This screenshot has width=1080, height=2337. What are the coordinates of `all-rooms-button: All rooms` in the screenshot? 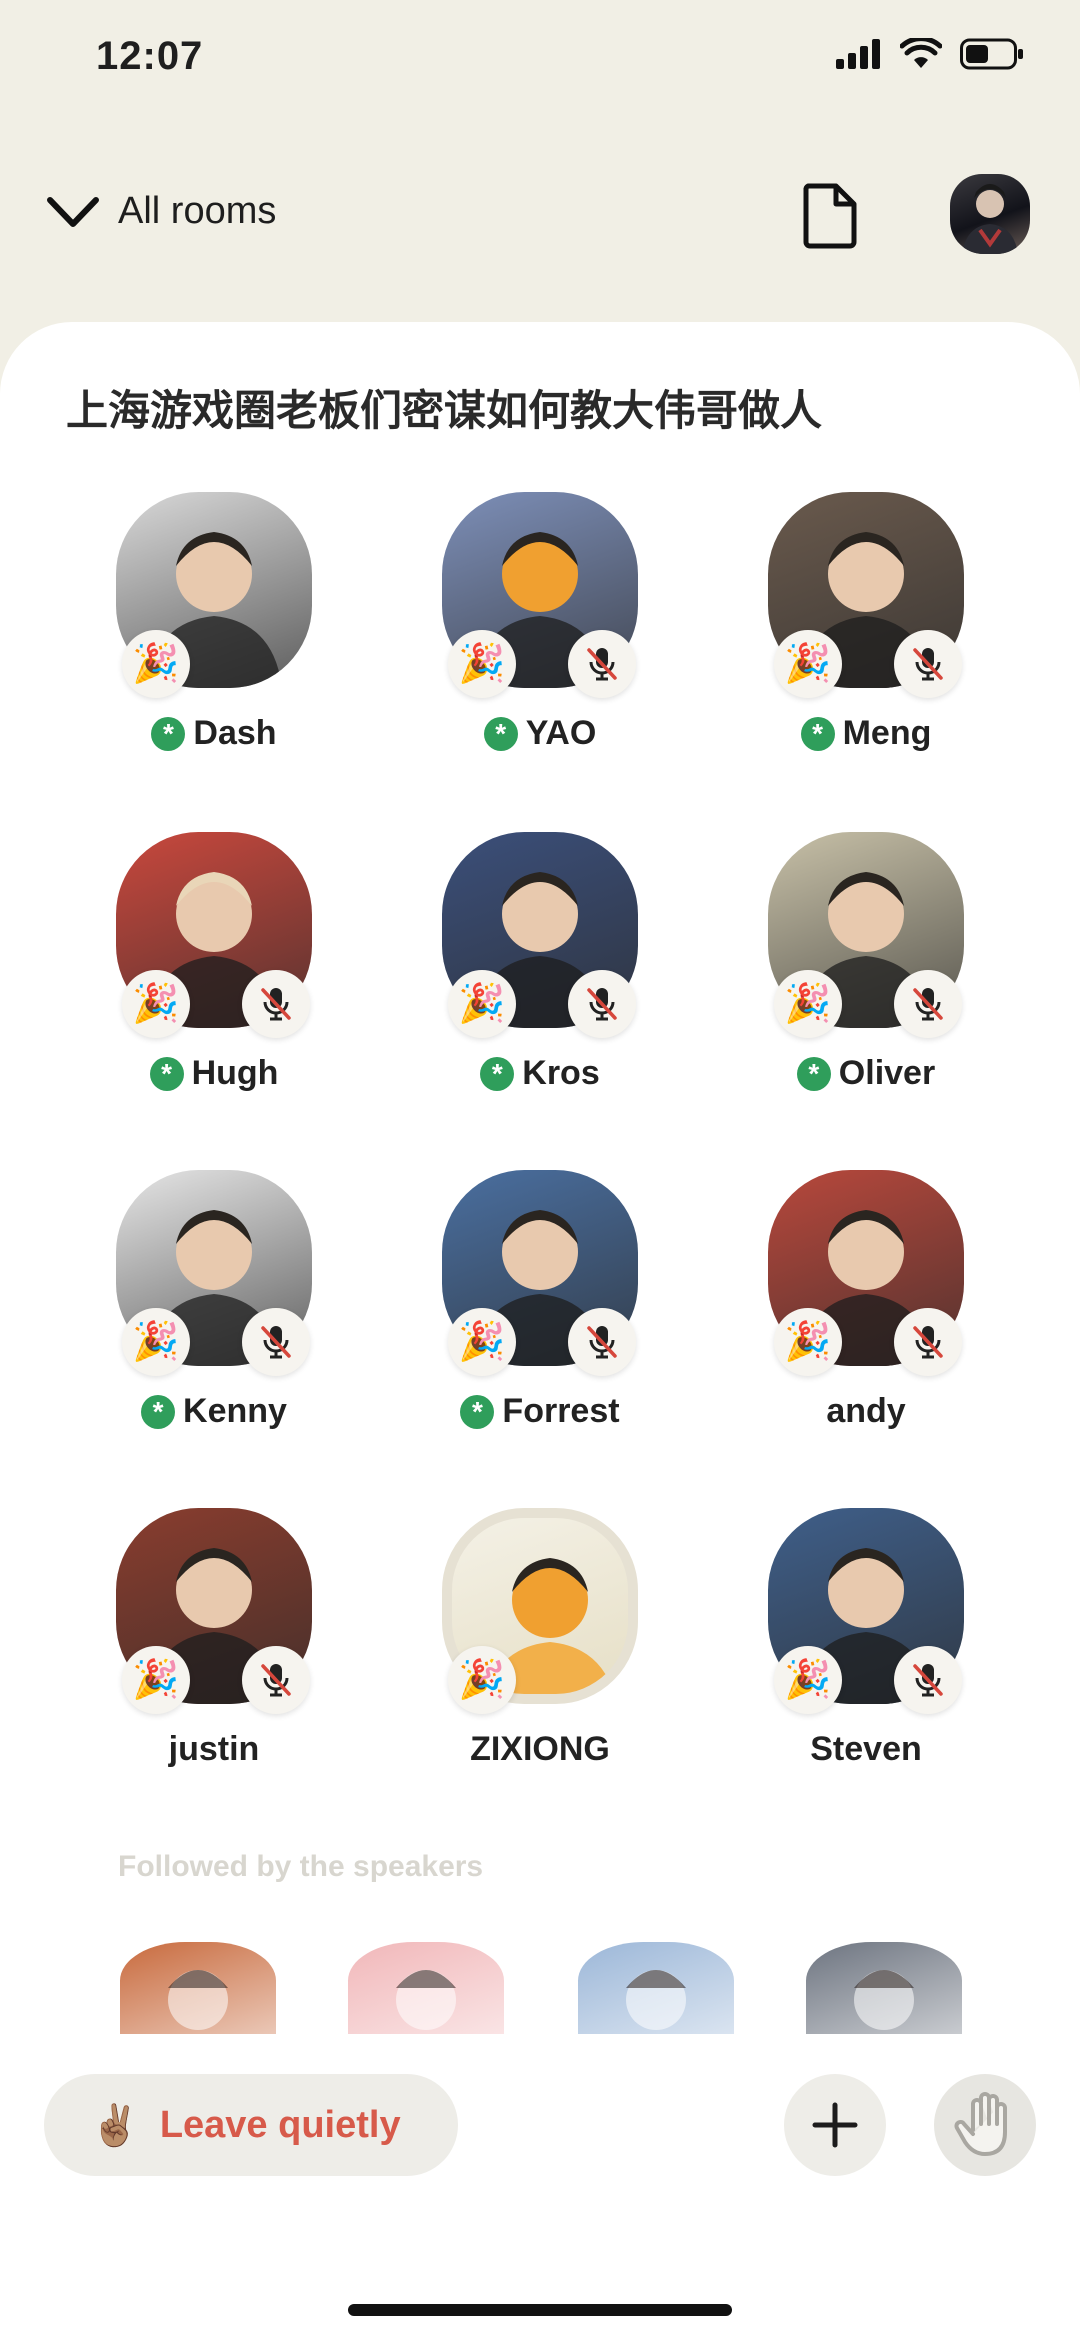 It's located at (160, 211).